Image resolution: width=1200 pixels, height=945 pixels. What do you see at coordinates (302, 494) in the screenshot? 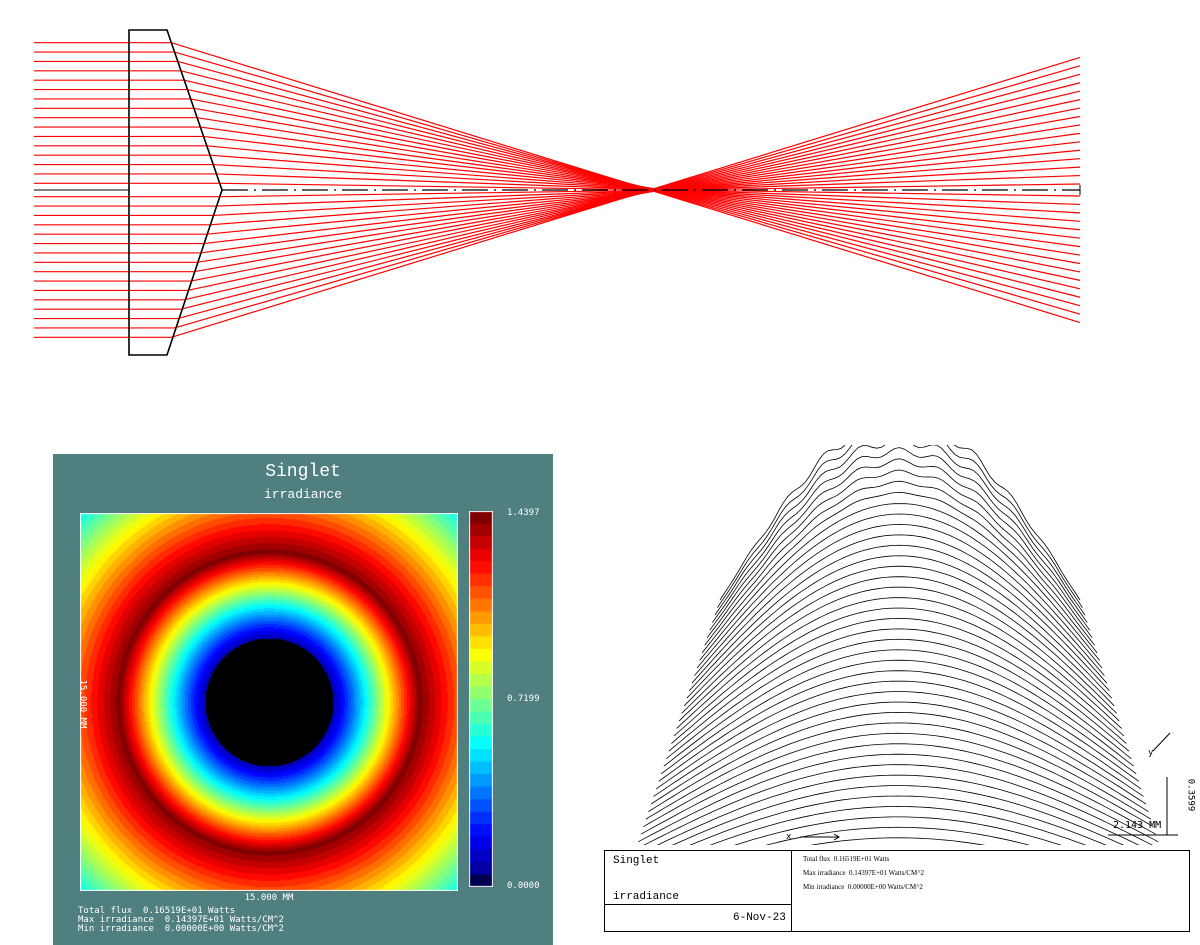
I see `irradiance-subtitle: irradiance` at bounding box center [302, 494].